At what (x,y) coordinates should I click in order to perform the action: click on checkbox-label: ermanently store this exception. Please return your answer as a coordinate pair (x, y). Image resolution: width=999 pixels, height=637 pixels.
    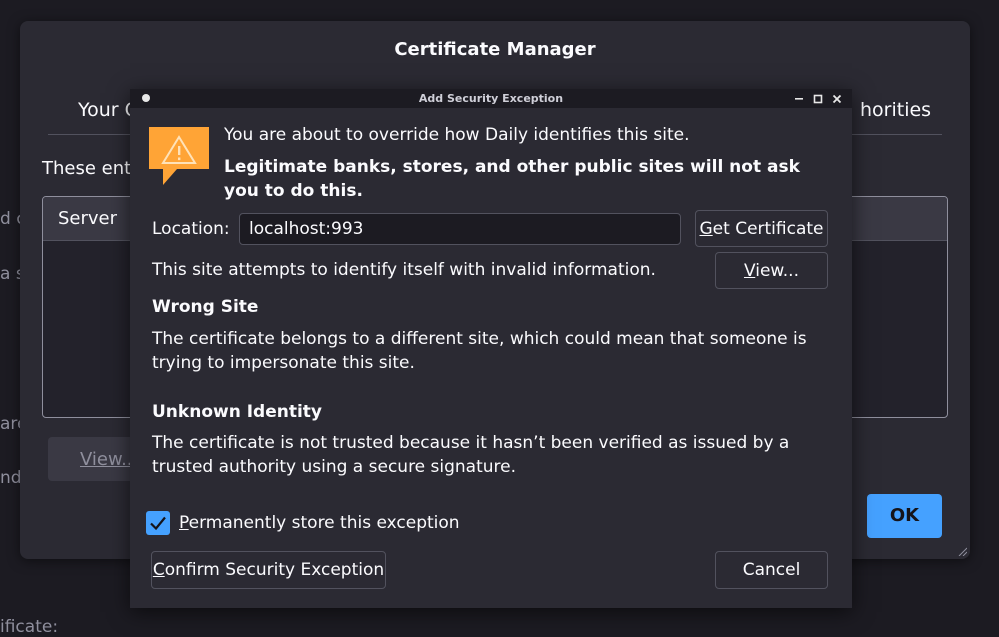
    Looking at the image, I should click on (324, 523).